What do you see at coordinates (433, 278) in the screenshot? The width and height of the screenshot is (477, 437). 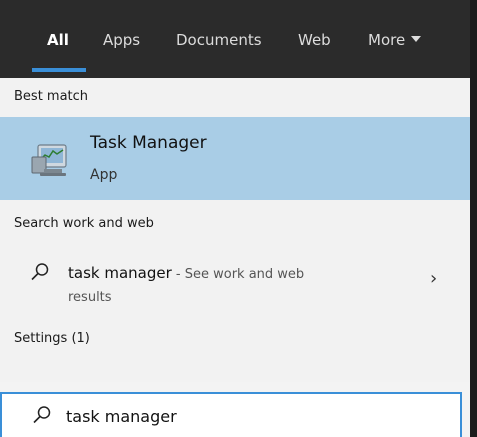 I see `chevron-right-icon: ›` at bounding box center [433, 278].